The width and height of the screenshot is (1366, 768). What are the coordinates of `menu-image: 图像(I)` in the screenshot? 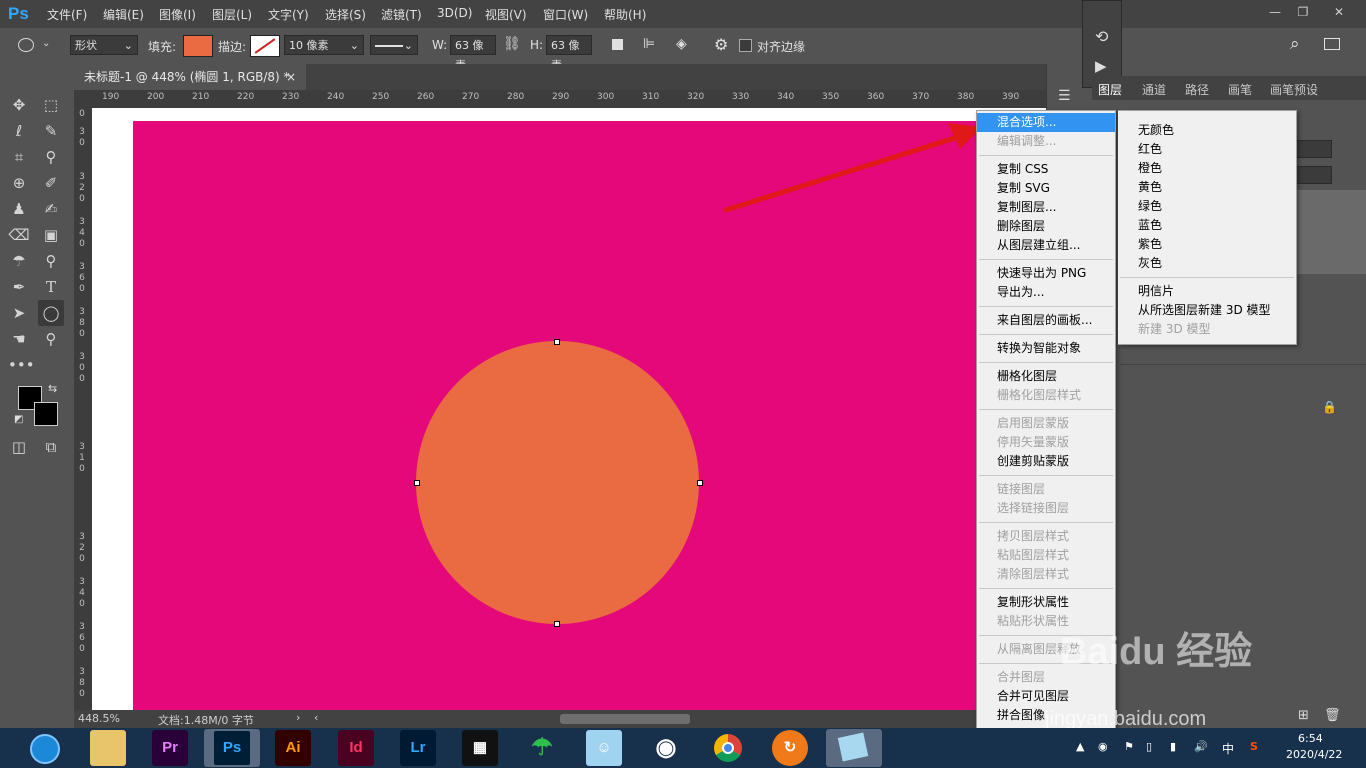 It's located at (177, 14).